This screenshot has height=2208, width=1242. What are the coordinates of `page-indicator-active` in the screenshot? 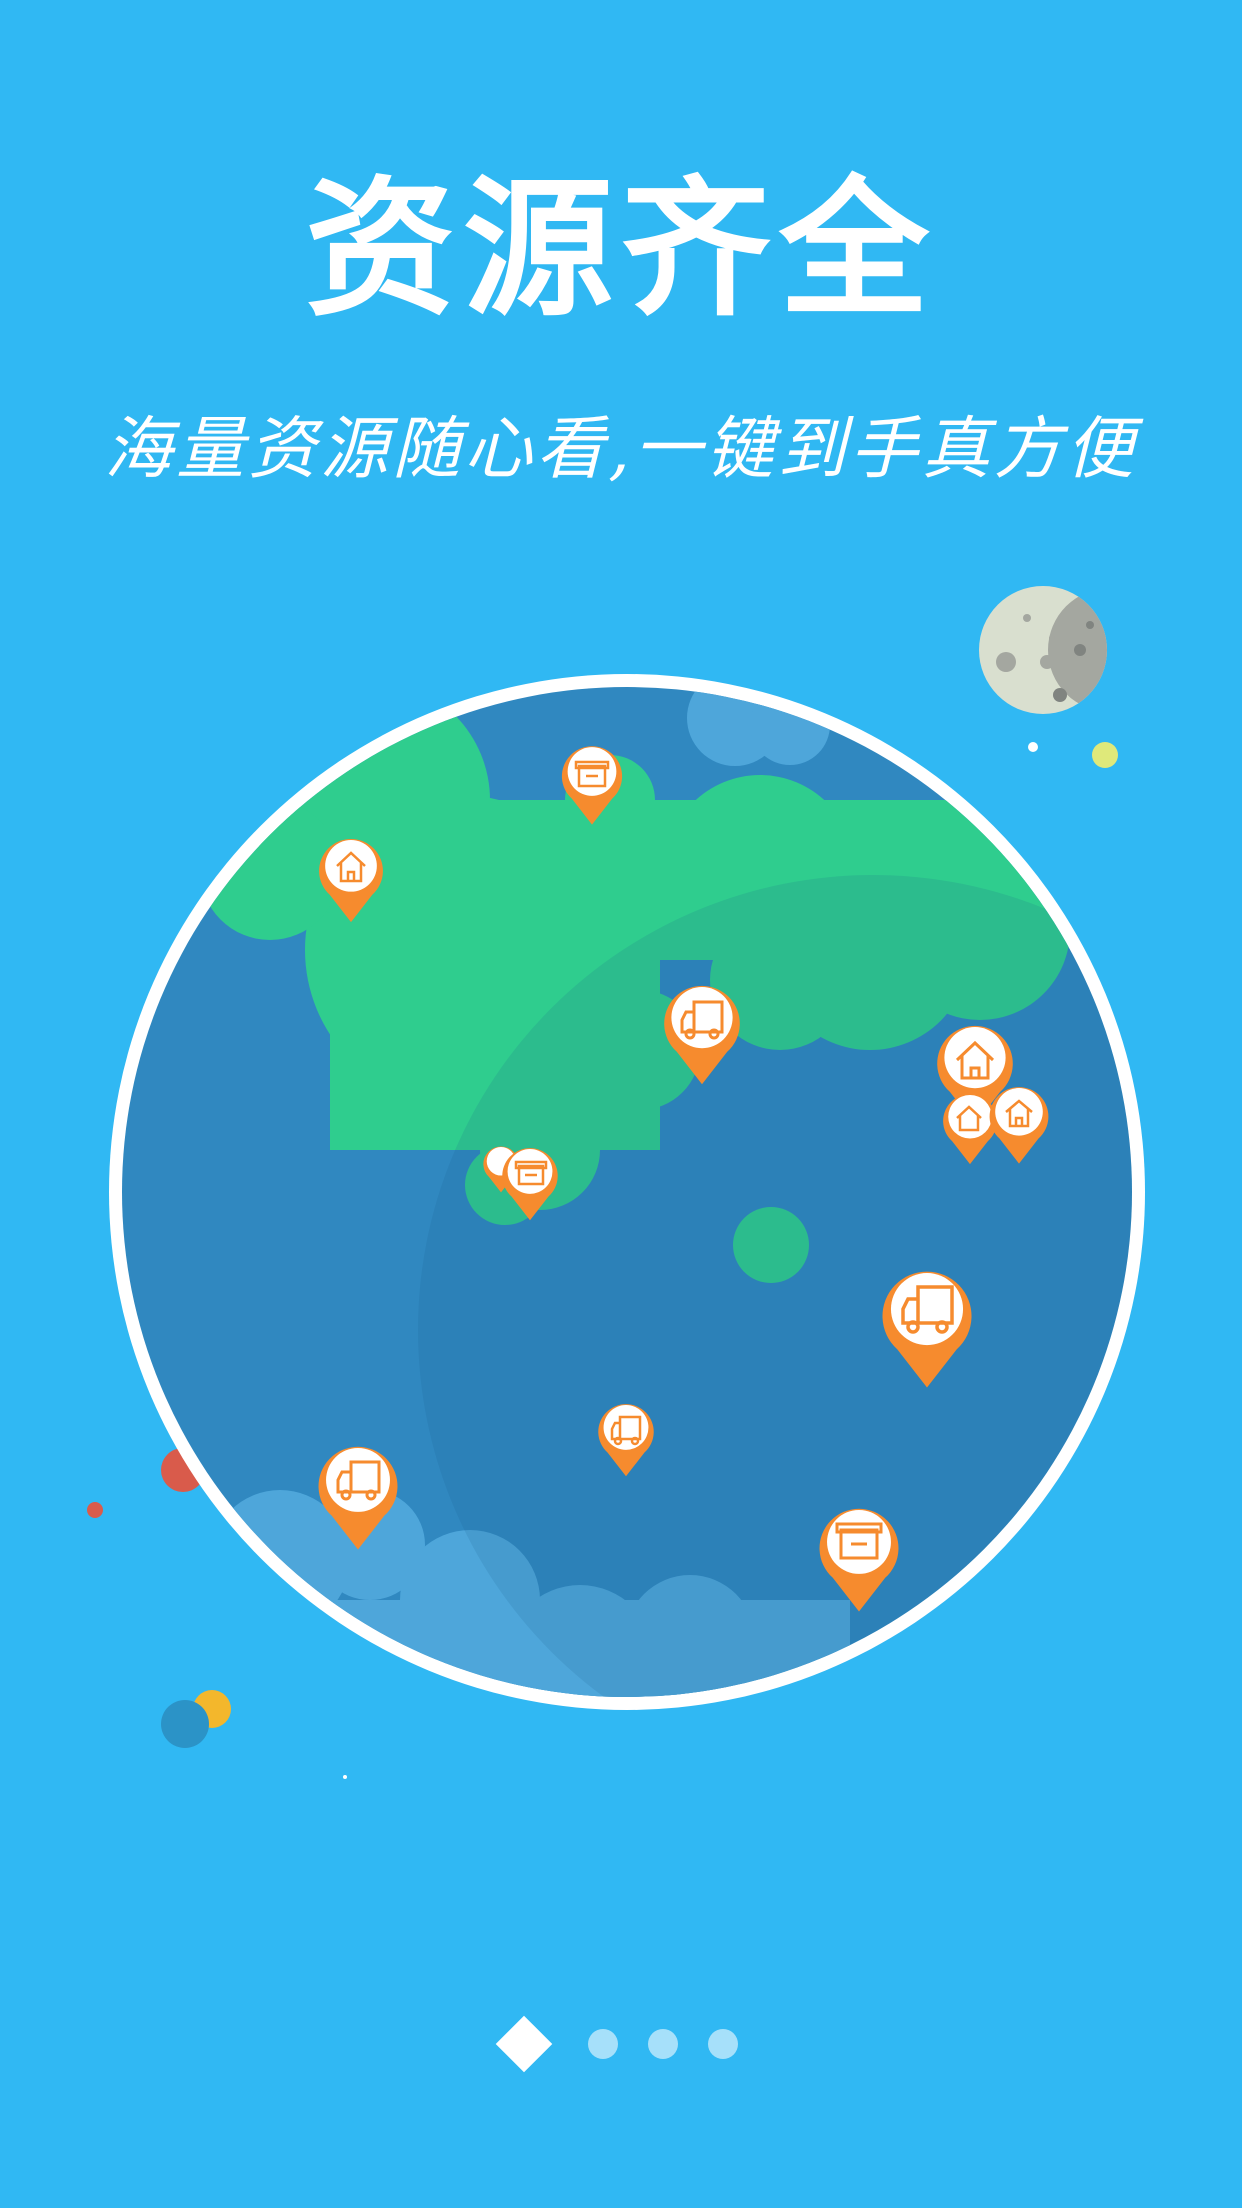 It's located at (524, 2044).